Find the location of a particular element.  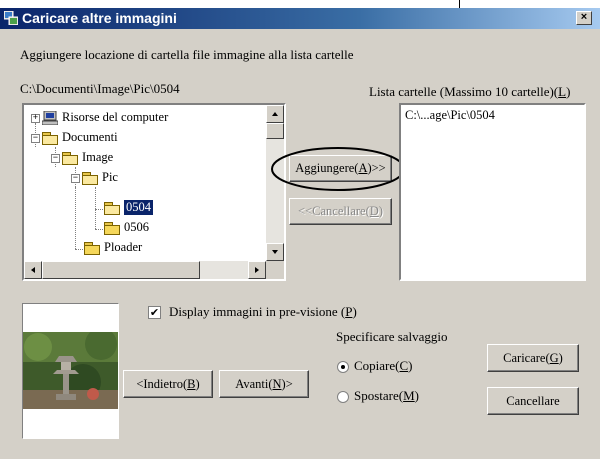

scroll-thumb is located at coordinates (275, 131).